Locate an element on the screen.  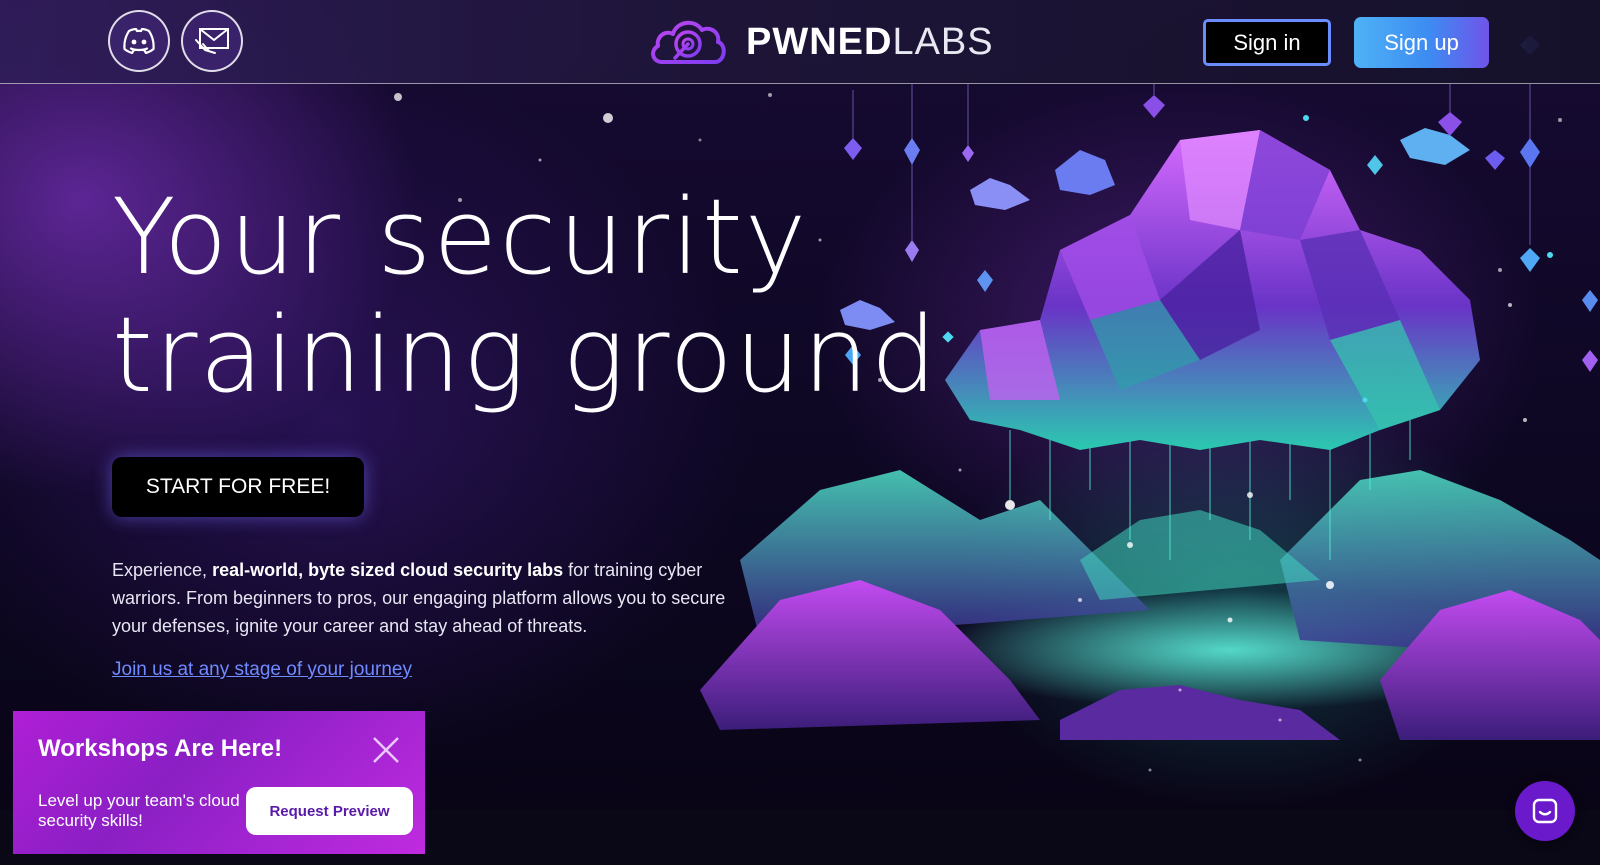
site-header: PWNEDLABS Sign in Sign up is located at coordinates (800, 42).